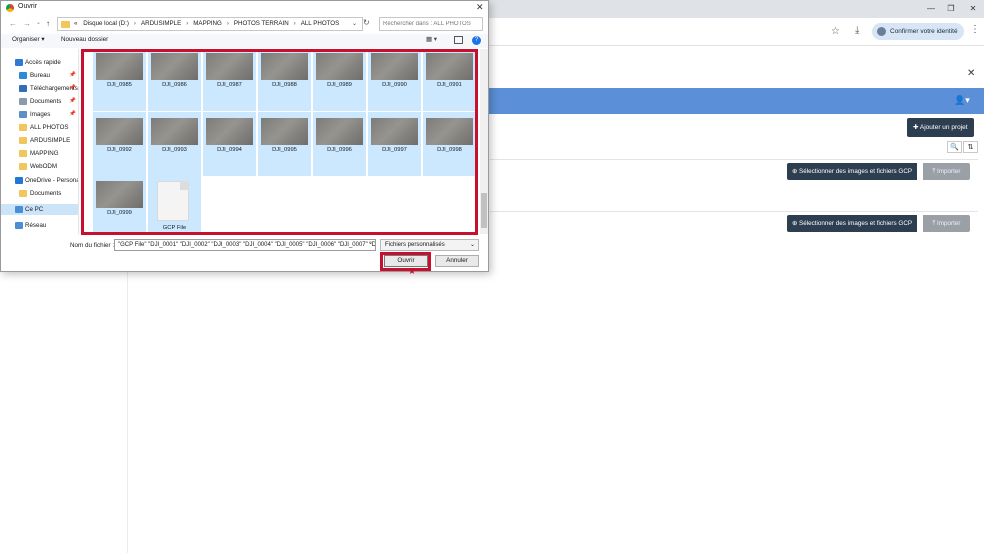 Image resolution: width=984 pixels, height=553 pixels. I want to click on nav-item: WebODM, so click(39, 166).